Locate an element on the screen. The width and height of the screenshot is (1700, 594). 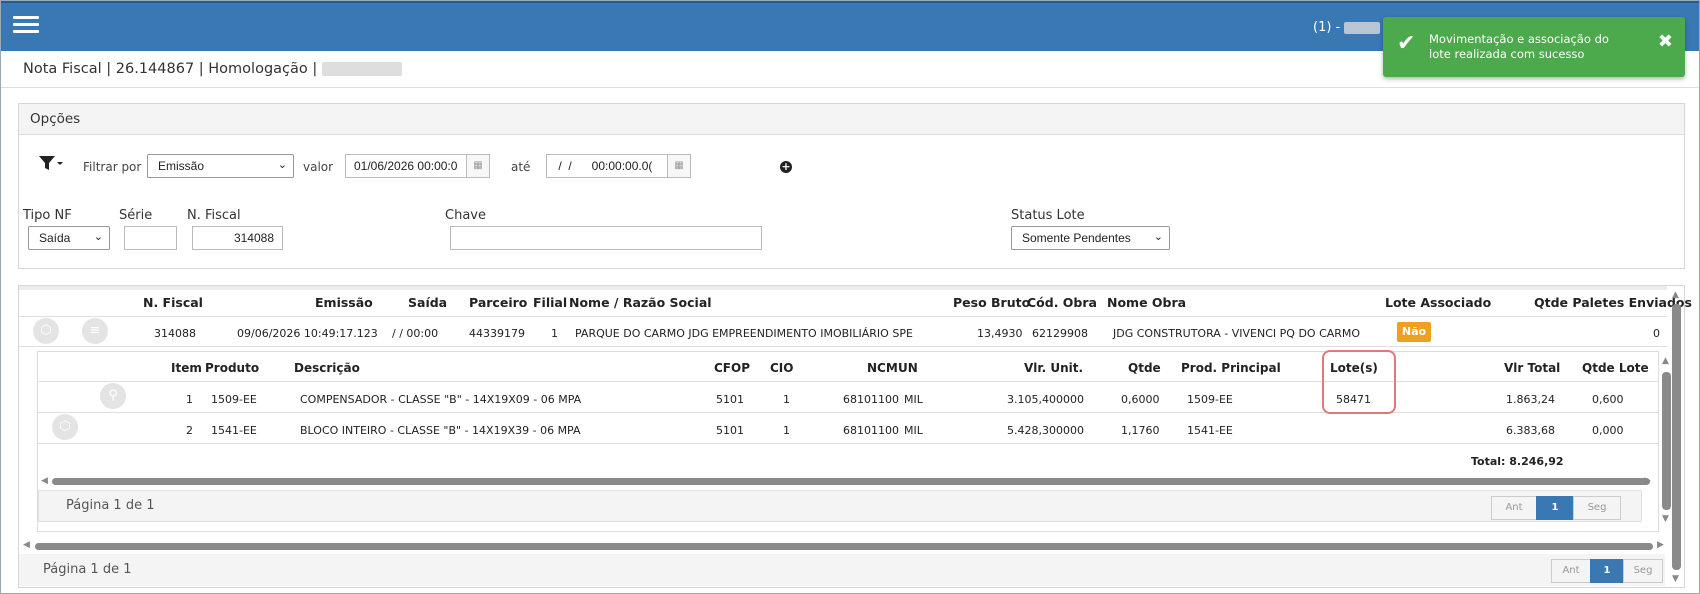
sub-row-vlr-total: 1.863,24 is located at coordinates (1530, 399).